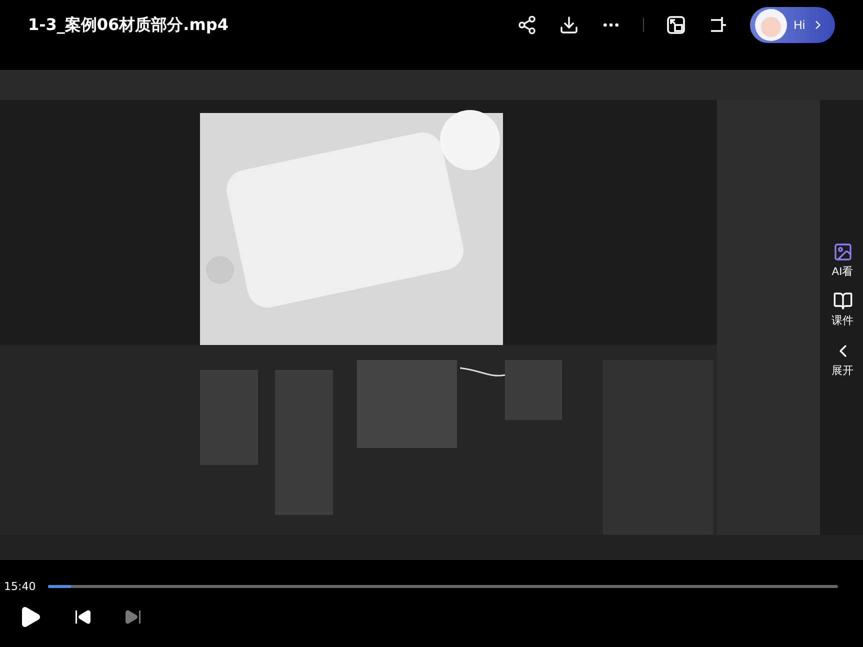  I want to click on side-panel-button: AI看, so click(843, 261).